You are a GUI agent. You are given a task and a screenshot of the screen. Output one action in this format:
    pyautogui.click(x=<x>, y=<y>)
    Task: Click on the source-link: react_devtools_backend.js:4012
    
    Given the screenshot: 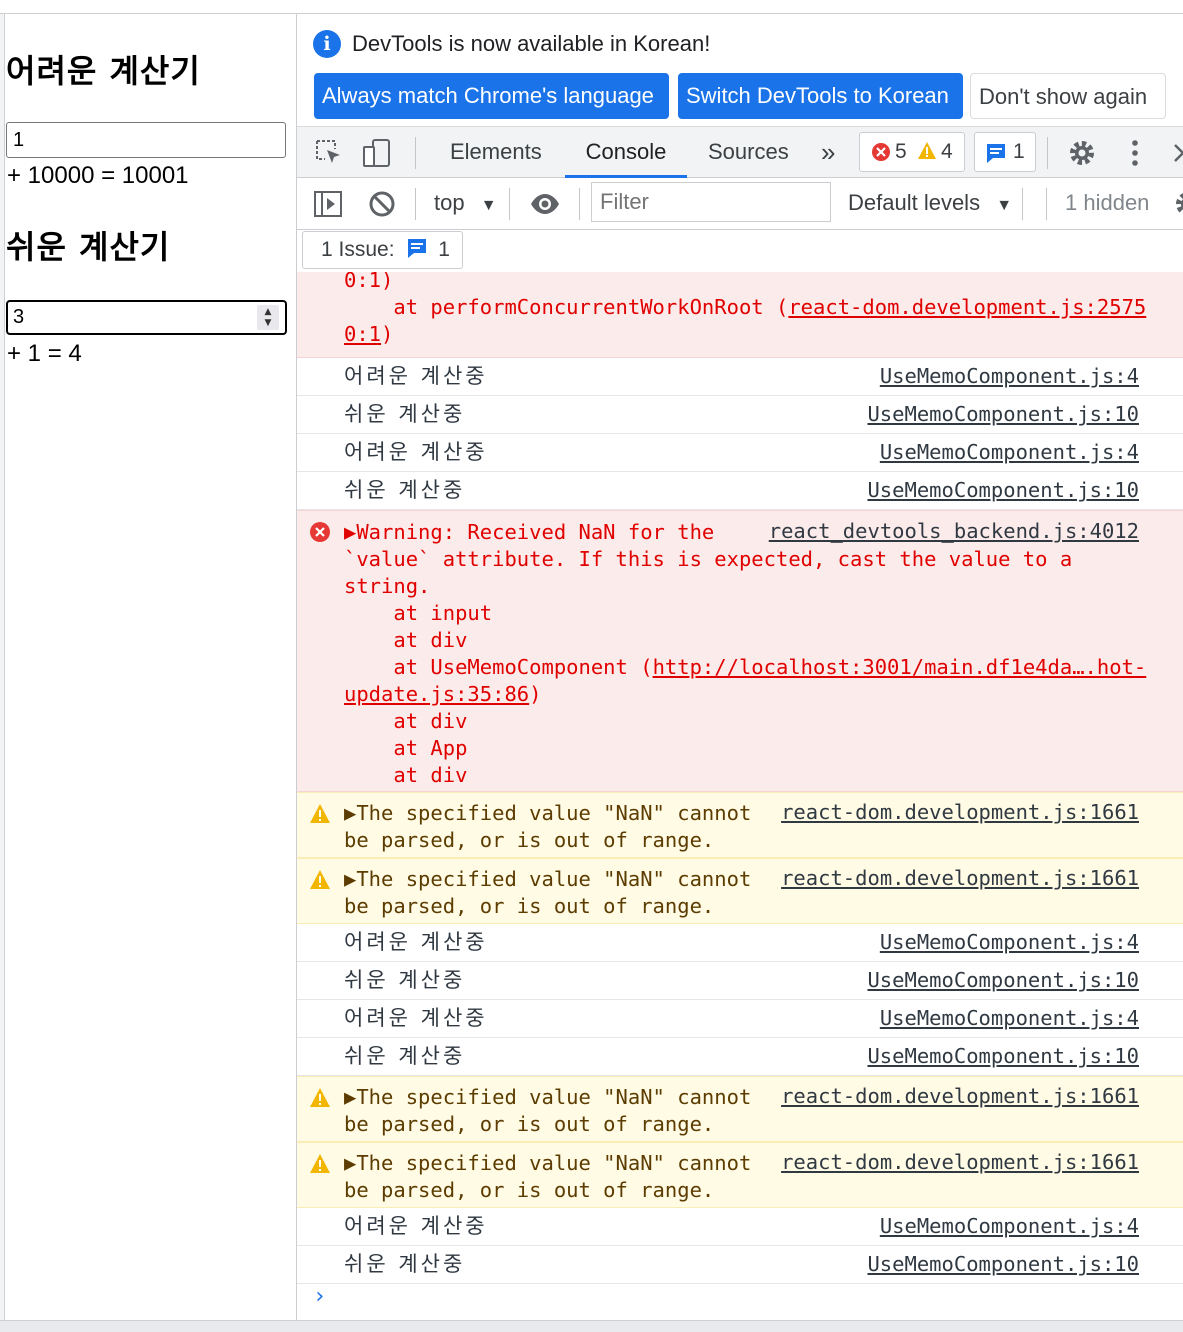 What is the action you would take?
    pyautogui.click(x=948, y=531)
    